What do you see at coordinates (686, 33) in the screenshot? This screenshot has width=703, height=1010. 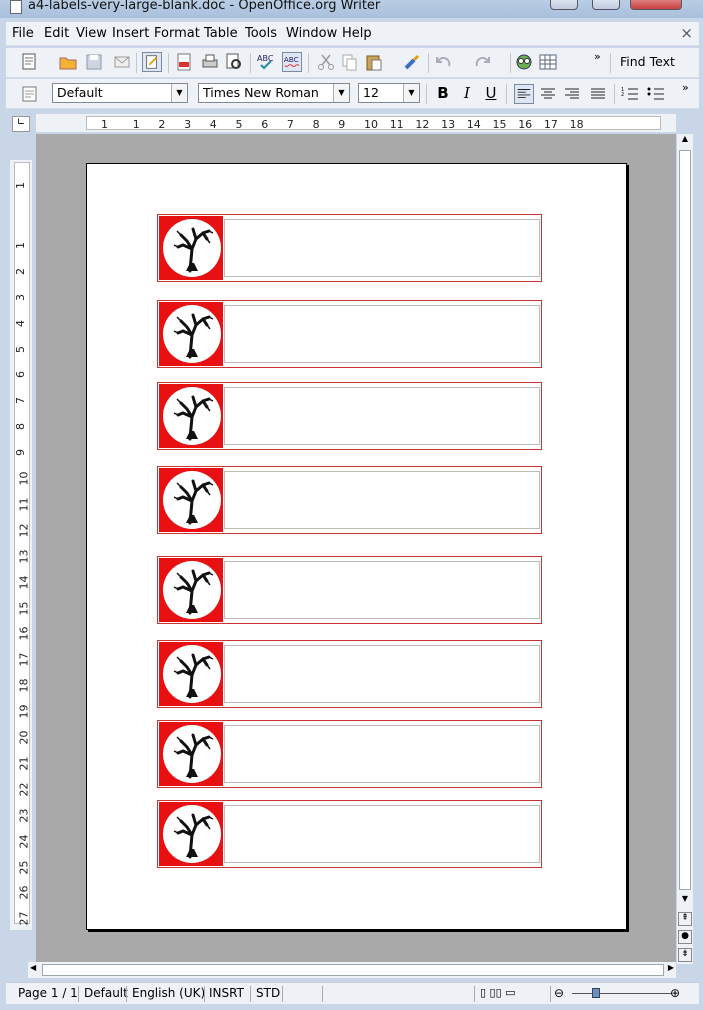 I see `close-document-button: ×` at bounding box center [686, 33].